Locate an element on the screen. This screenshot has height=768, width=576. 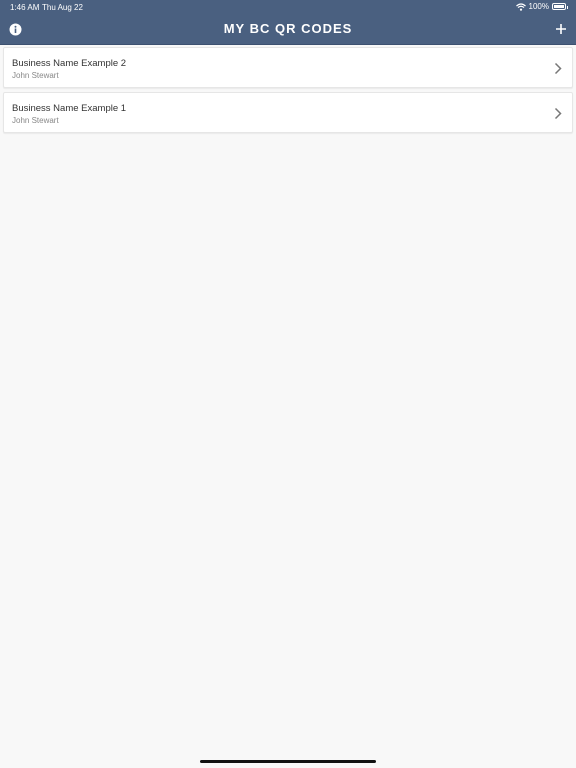
battery-percent: 100% is located at coordinates (538, 6).